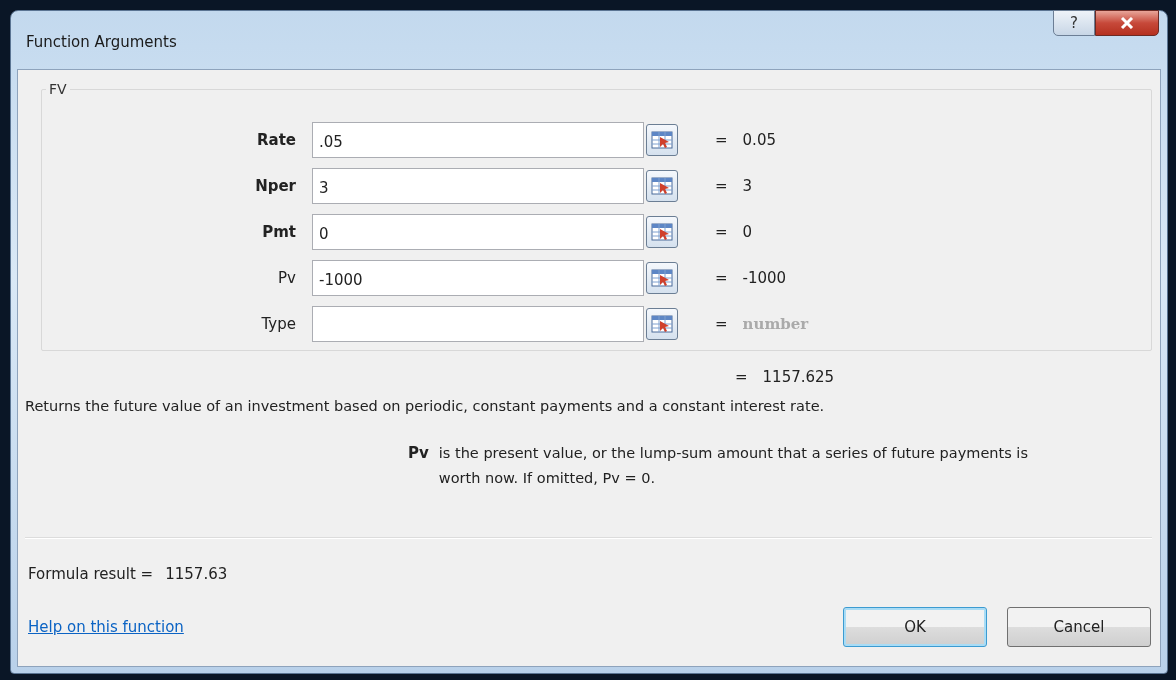 The width and height of the screenshot is (1176, 680). I want to click on argument-label: Pv, so click(287, 278).